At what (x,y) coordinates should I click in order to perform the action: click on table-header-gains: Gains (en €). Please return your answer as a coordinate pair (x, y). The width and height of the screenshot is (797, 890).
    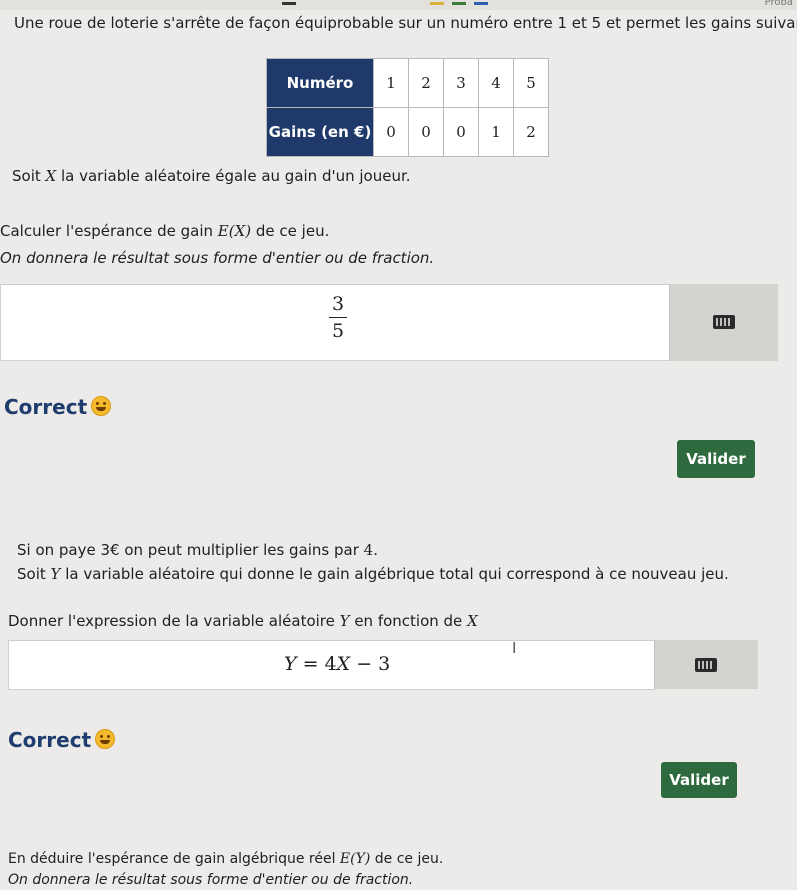
    Looking at the image, I should click on (320, 132).